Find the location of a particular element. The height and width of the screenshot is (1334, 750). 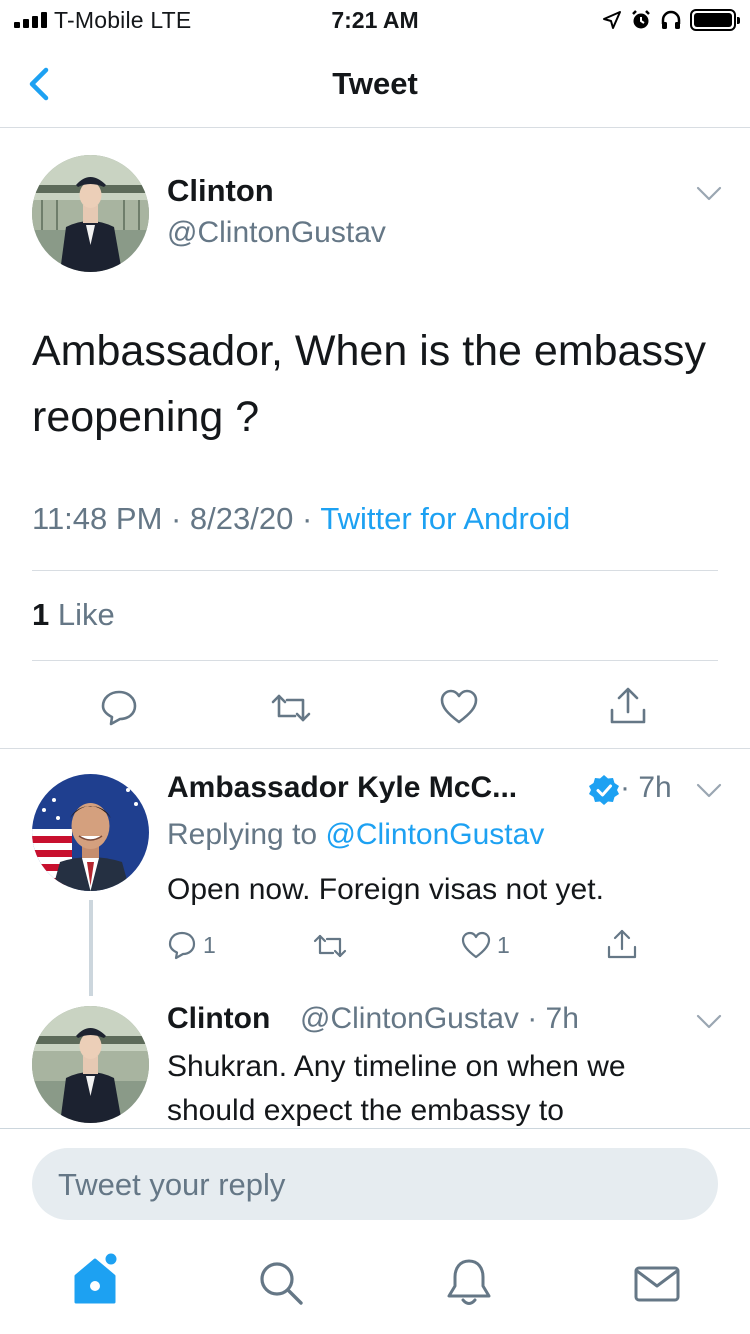

like-label: Like is located at coordinates (82, 614).